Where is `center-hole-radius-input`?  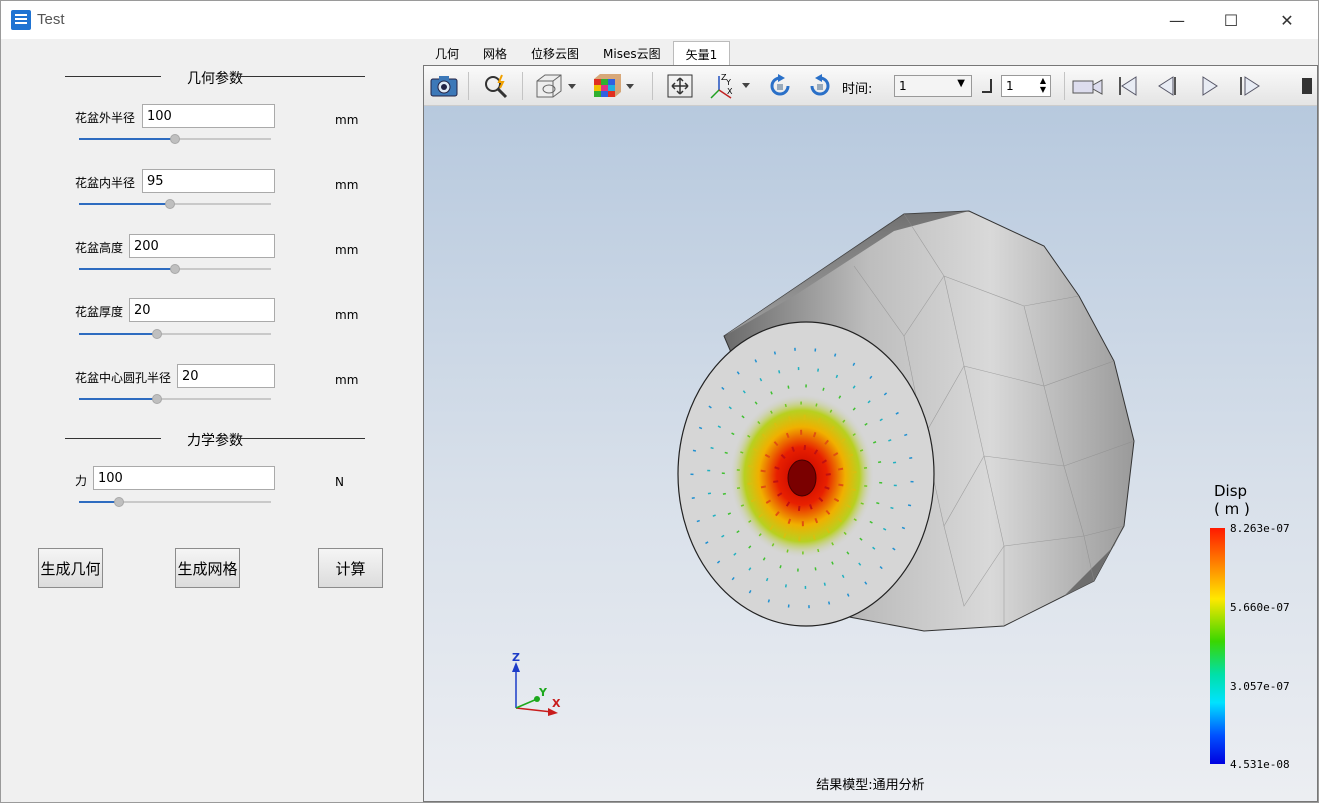 center-hole-radius-input is located at coordinates (226, 376).